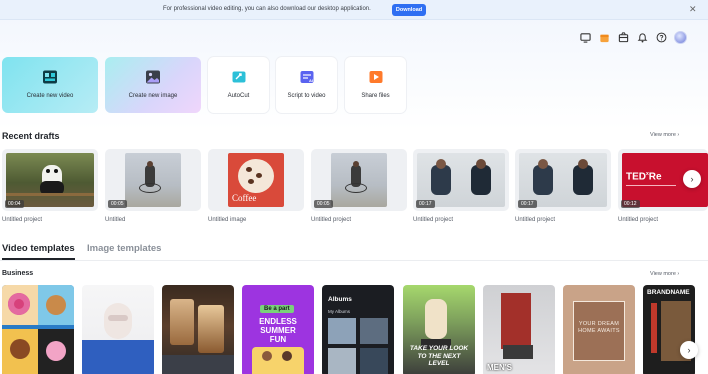  I want to click on business-view-more-link: View more ›, so click(664, 274).